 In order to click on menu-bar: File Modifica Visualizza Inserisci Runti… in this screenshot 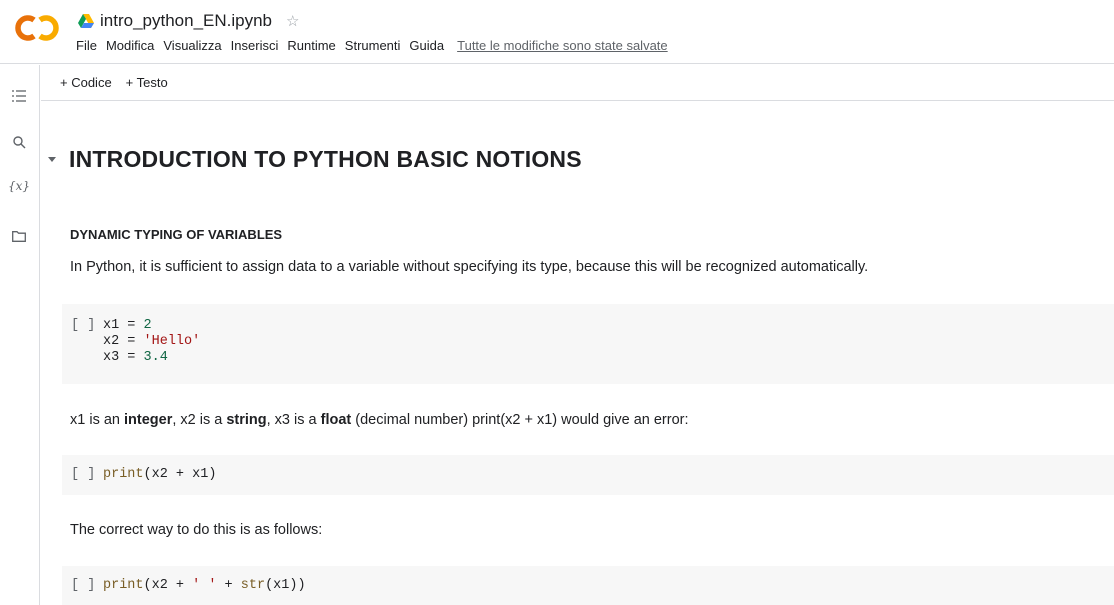, I will do `click(372, 45)`.